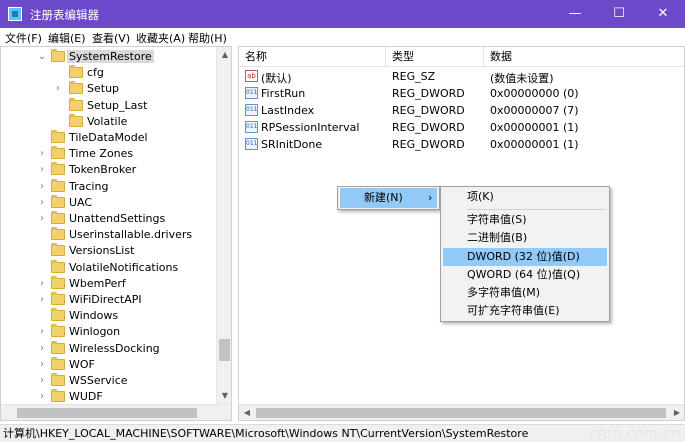  What do you see at coordinates (109, 121) in the screenshot?
I see `tree-item: Volatile` at bounding box center [109, 121].